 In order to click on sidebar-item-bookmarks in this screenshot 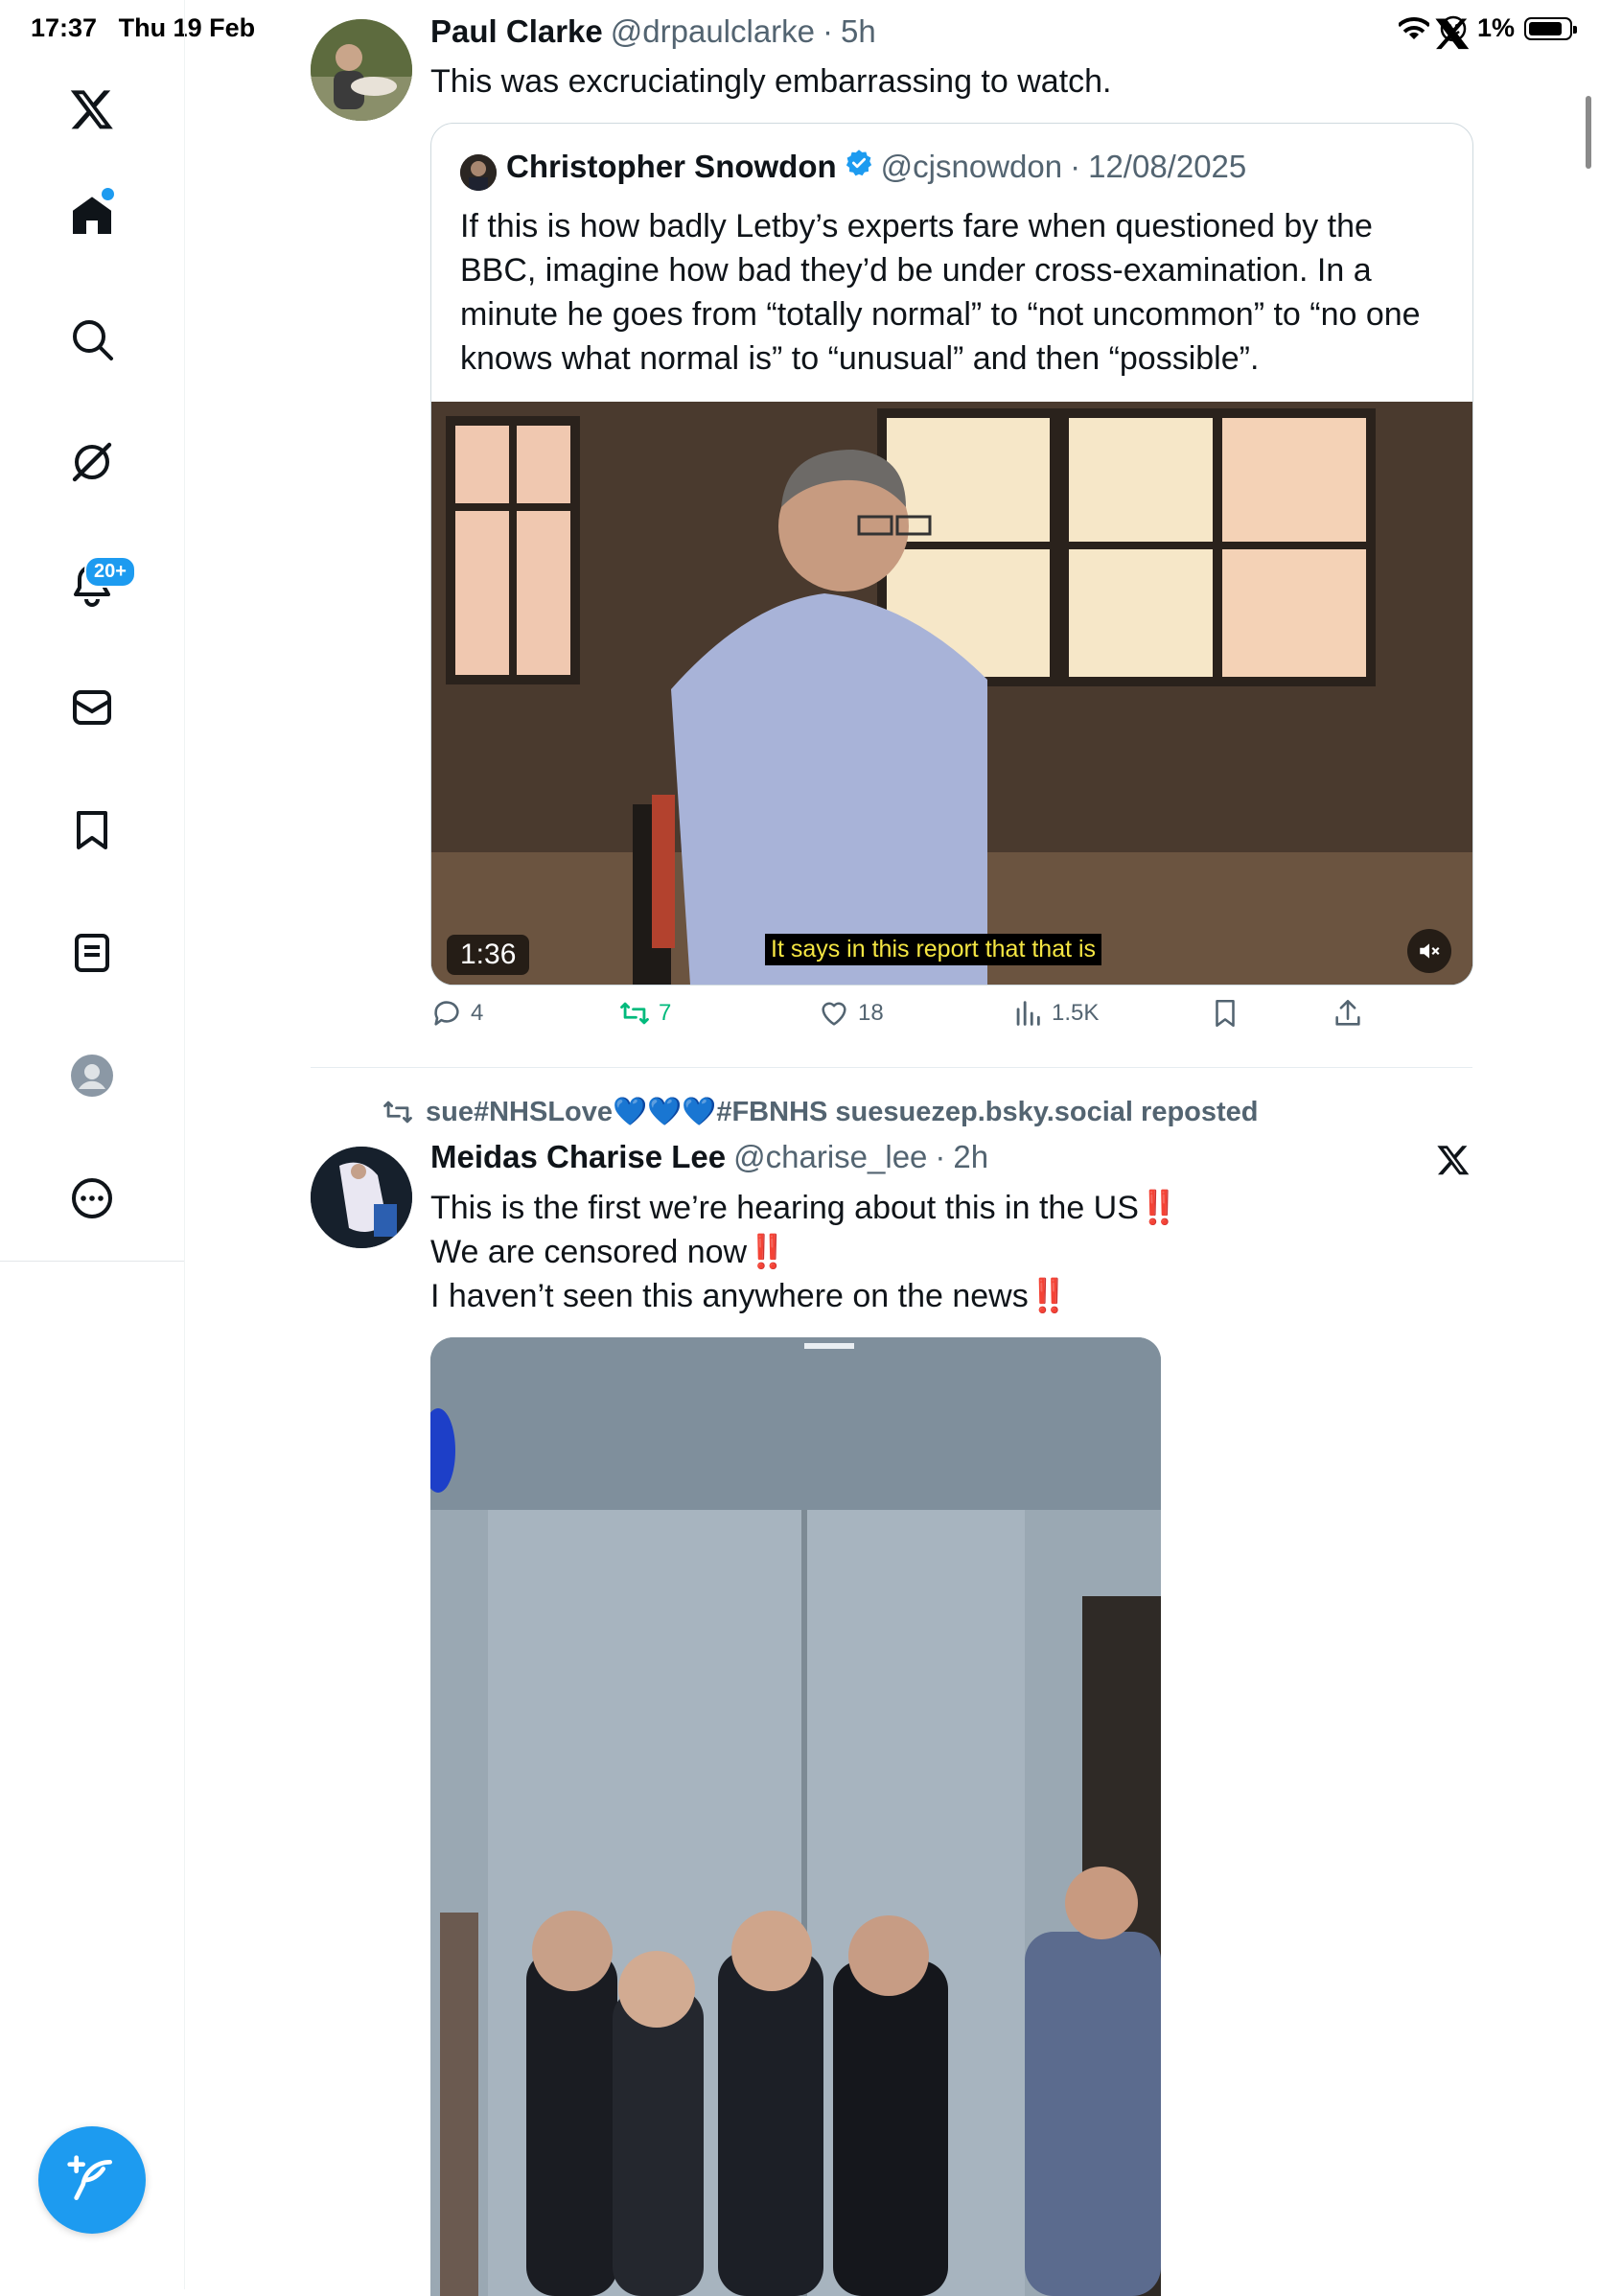, I will do `click(93, 830)`.